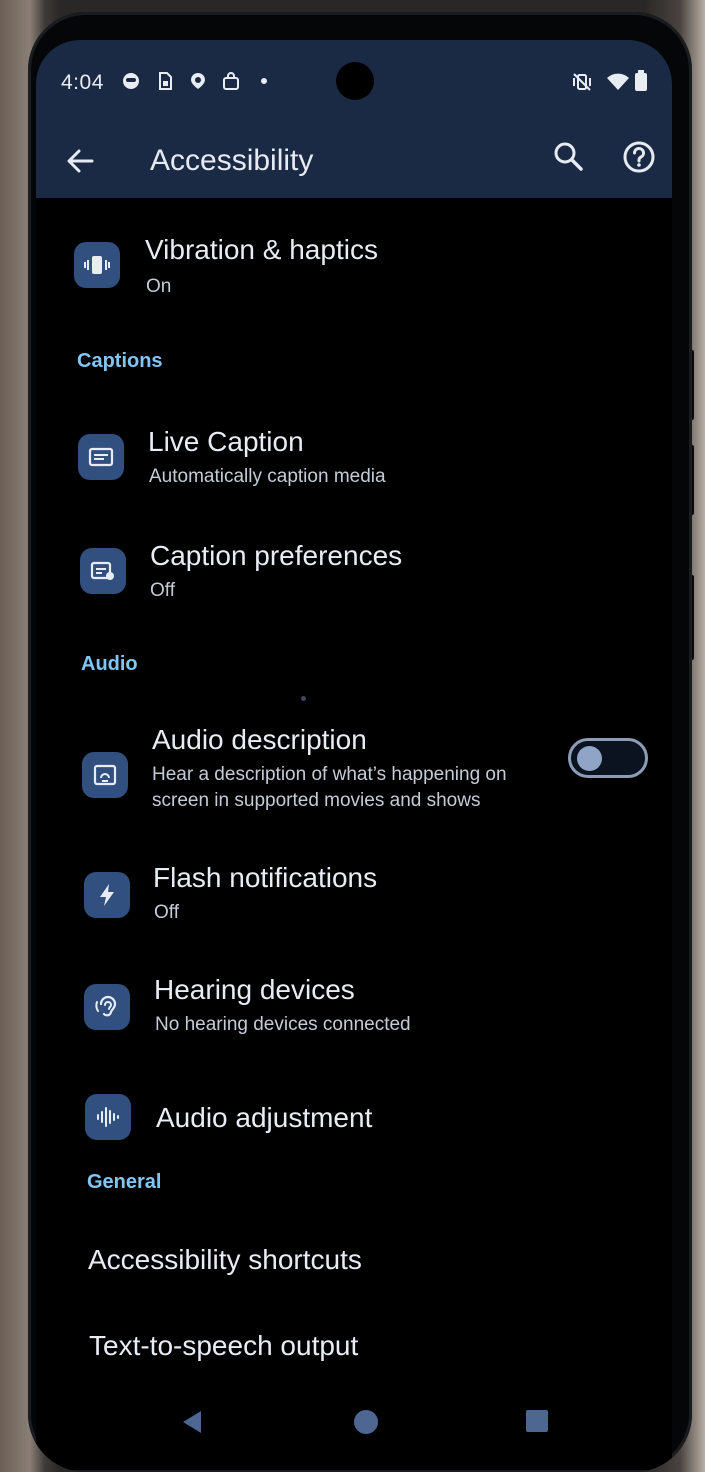 The image size is (705, 1472). I want to click on audio-adjustment-icon, so click(108, 1117).